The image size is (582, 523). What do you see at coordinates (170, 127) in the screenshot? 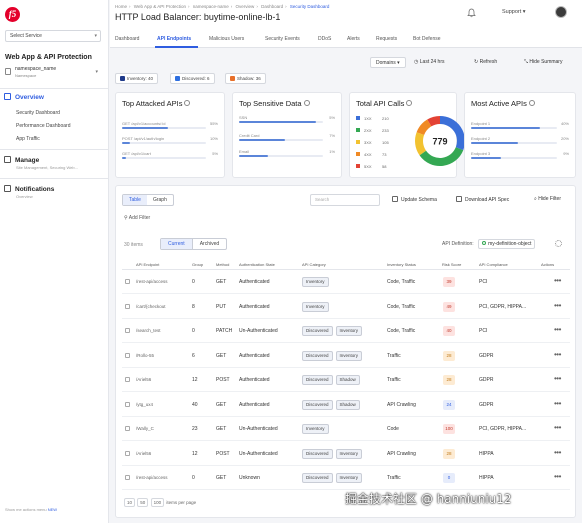
I see `bar-row: GET /api/v1/accounts/:id 55%` at bounding box center [170, 127].